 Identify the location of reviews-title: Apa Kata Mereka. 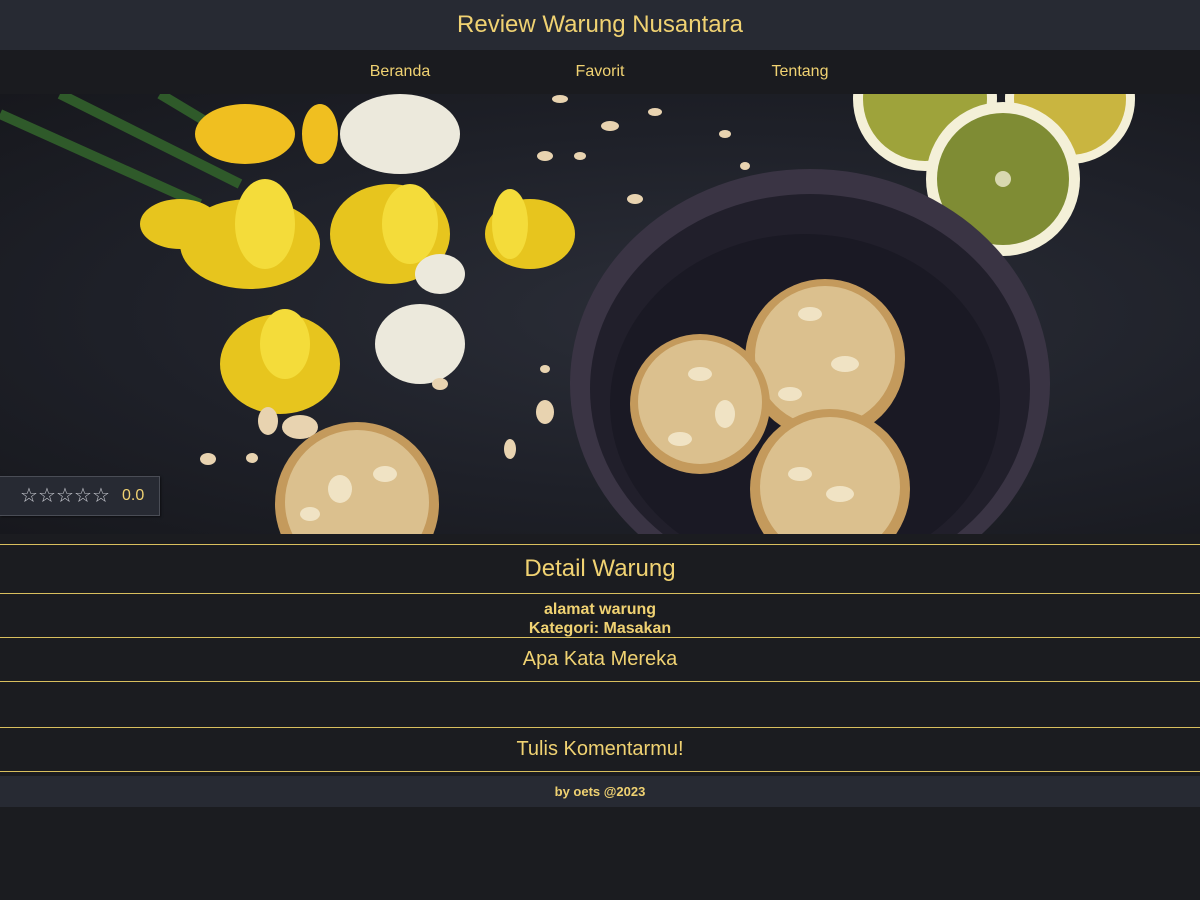
(600, 659).